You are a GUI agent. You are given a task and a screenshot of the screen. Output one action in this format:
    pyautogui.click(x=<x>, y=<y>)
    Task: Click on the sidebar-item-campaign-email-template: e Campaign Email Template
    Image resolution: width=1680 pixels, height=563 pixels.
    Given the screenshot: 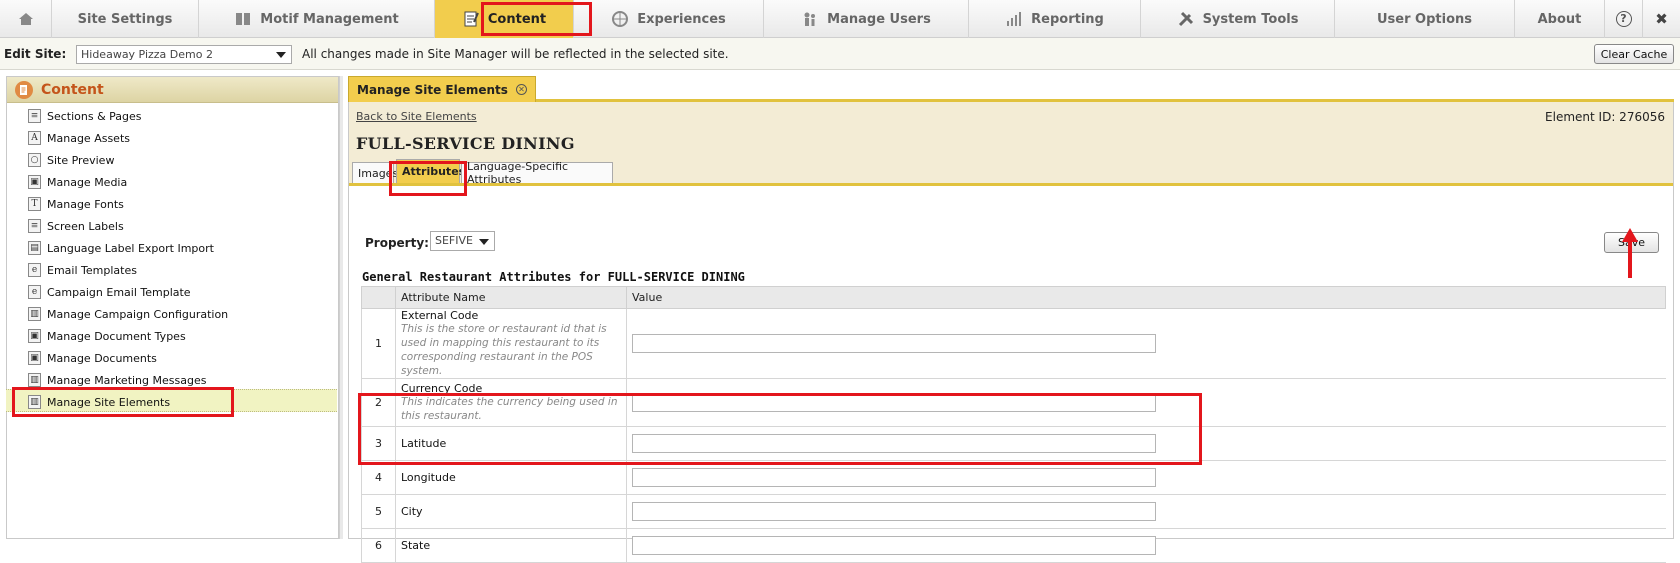 What is the action you would take?
    pyautogui.click(x=109, y=292)
    